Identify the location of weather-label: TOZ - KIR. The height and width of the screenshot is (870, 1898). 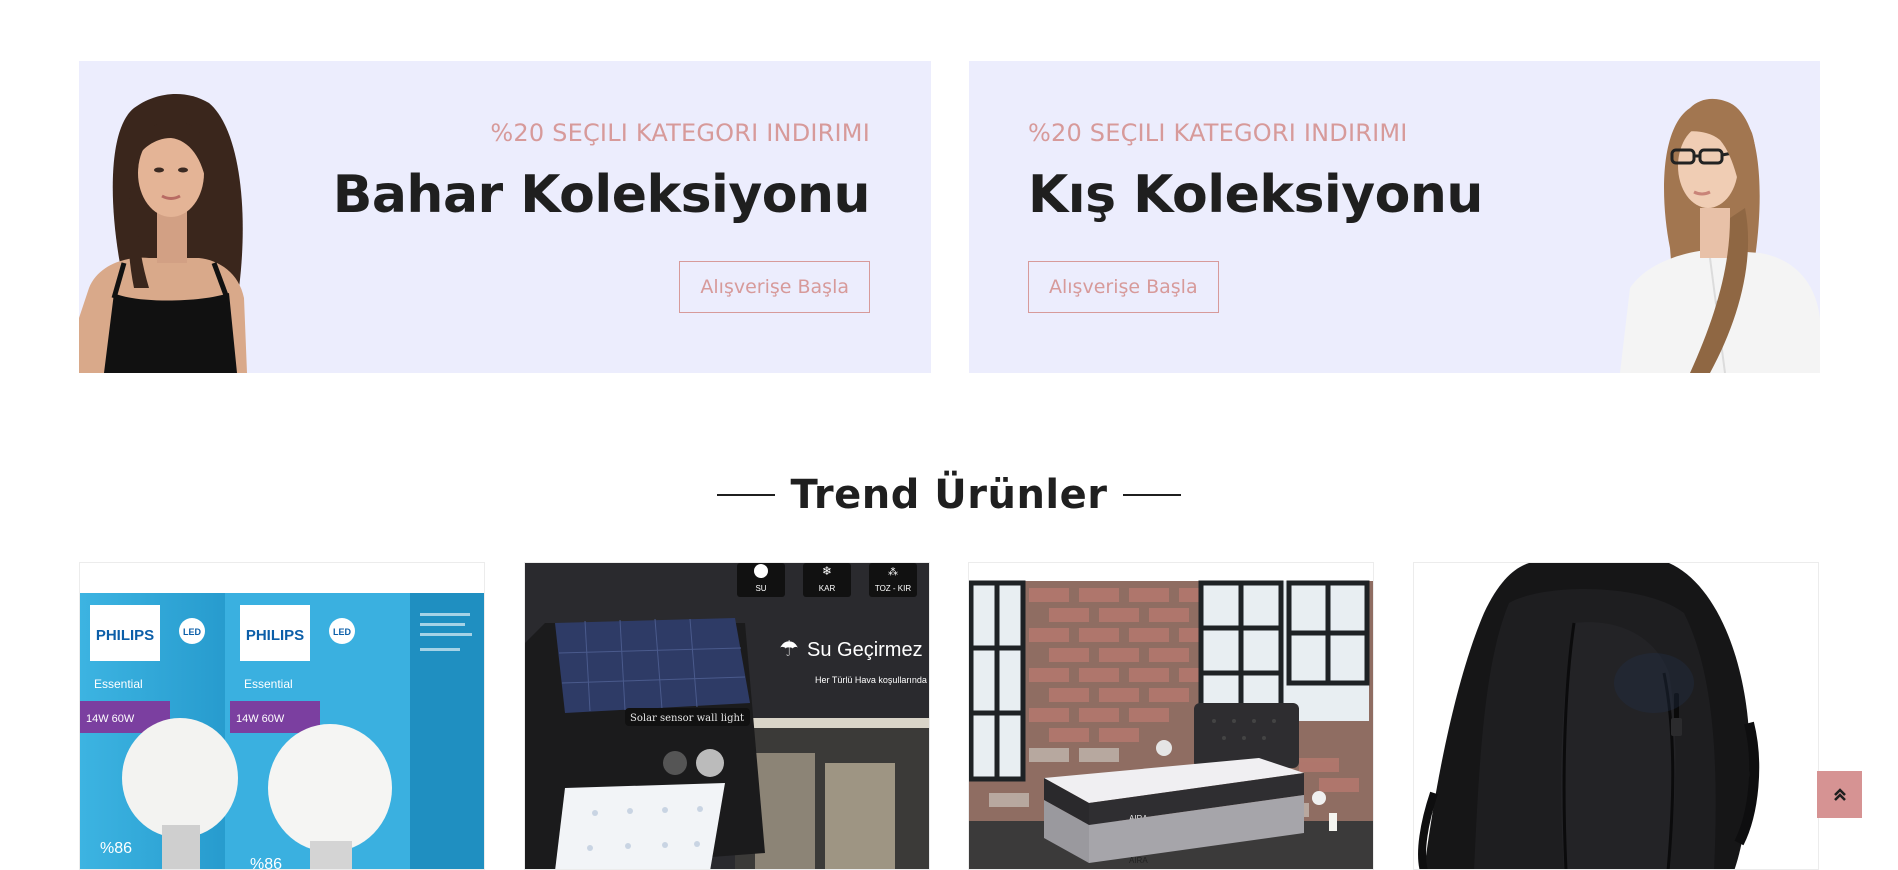
(893, 588).